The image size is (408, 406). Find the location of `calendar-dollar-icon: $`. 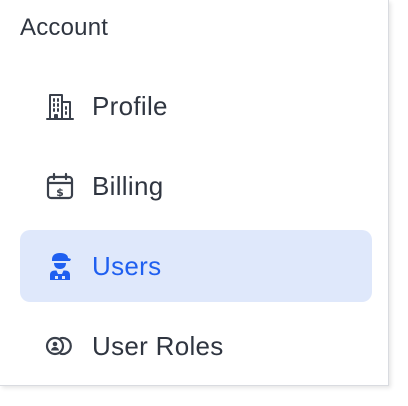

calendar-dollar-icon: $ is located at coordinates (60, 186).